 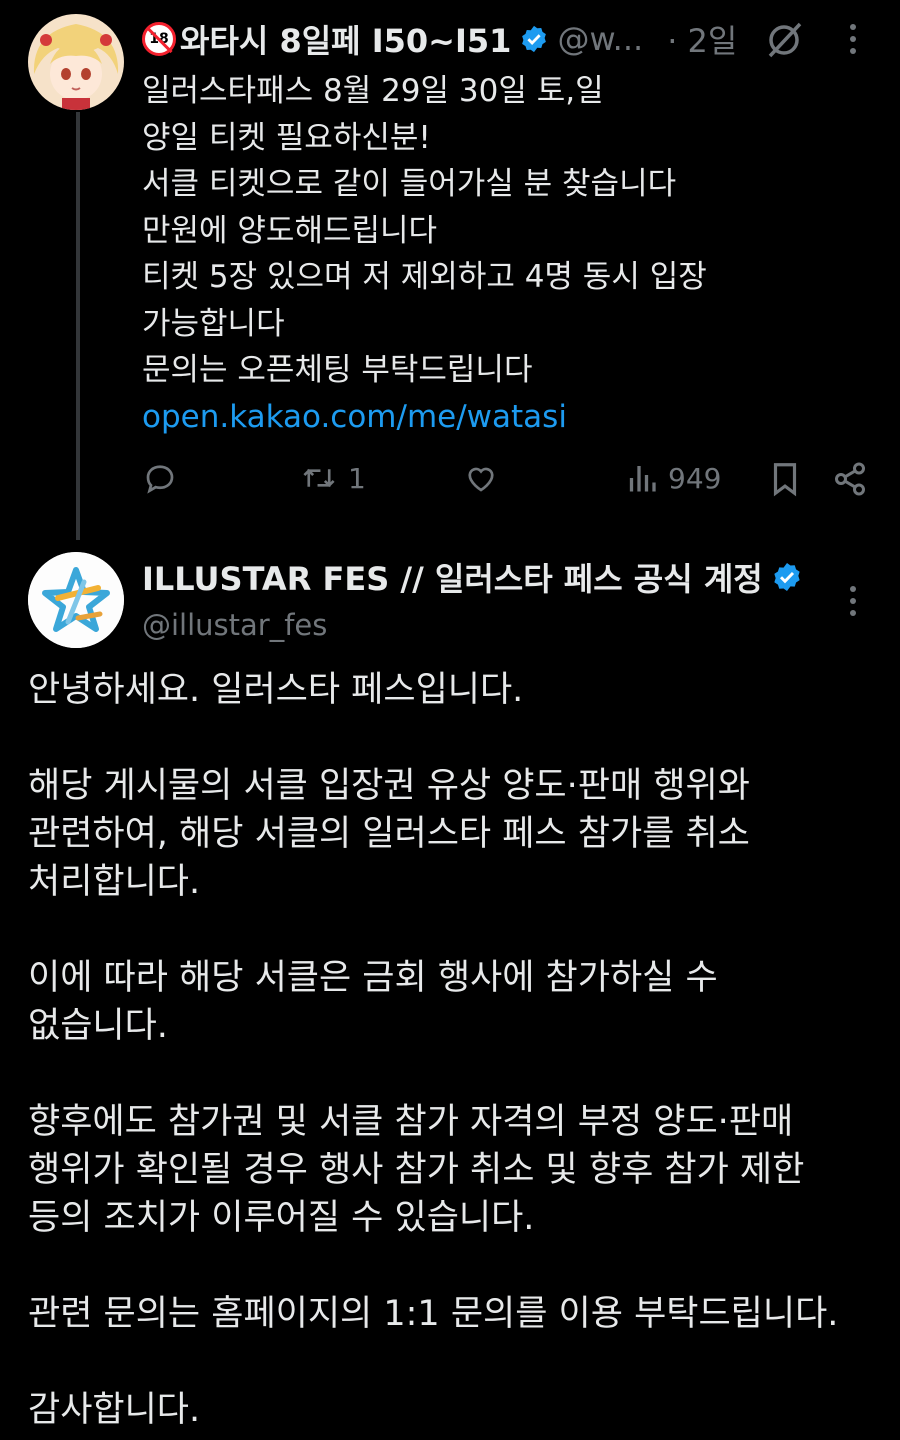 I want to click on reply-line: 해당 게시물의 서클 입장권 유상 양도·판매 행위와, so click(x=389, y=786).